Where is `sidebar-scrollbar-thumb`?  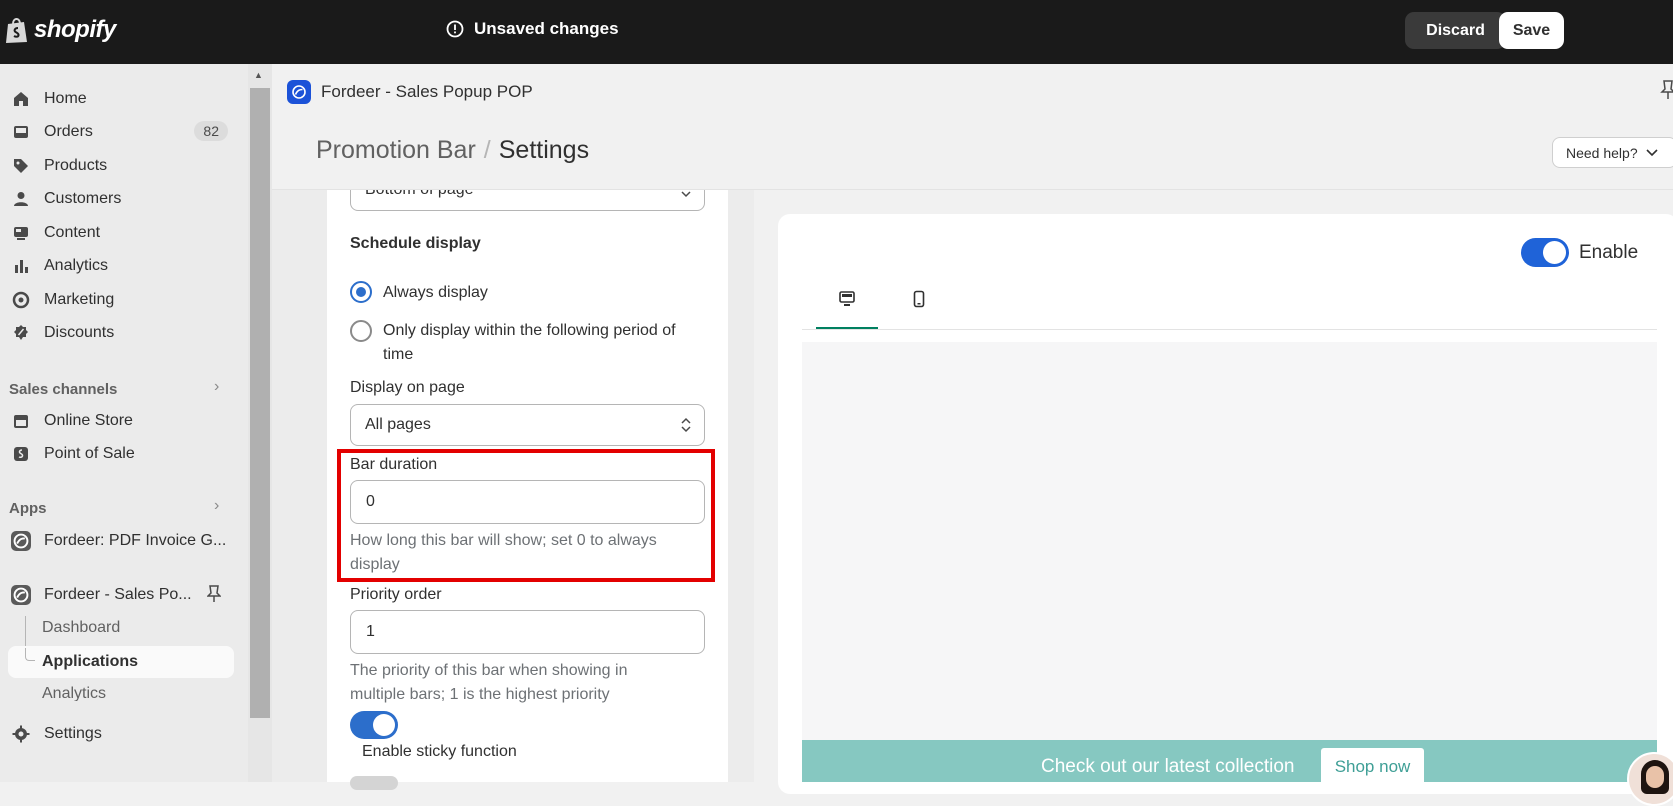 sidebar-scrollbar-thumb is located at coordinates (260, 403).